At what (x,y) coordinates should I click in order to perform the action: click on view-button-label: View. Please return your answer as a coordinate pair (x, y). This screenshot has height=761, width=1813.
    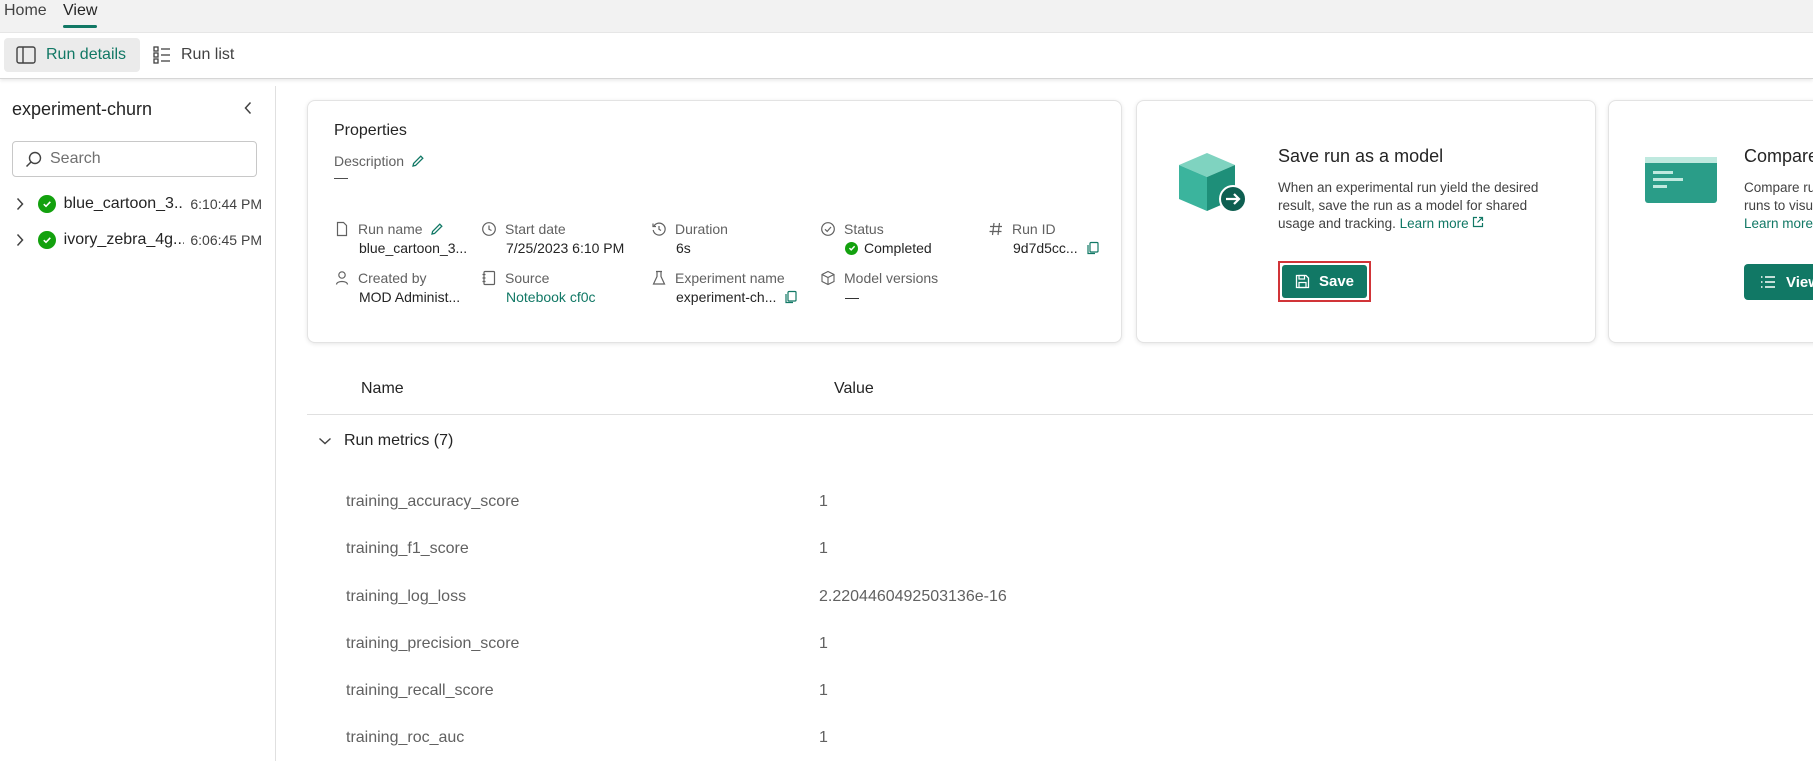
    Looking at the image, I should click on (1799, 282).